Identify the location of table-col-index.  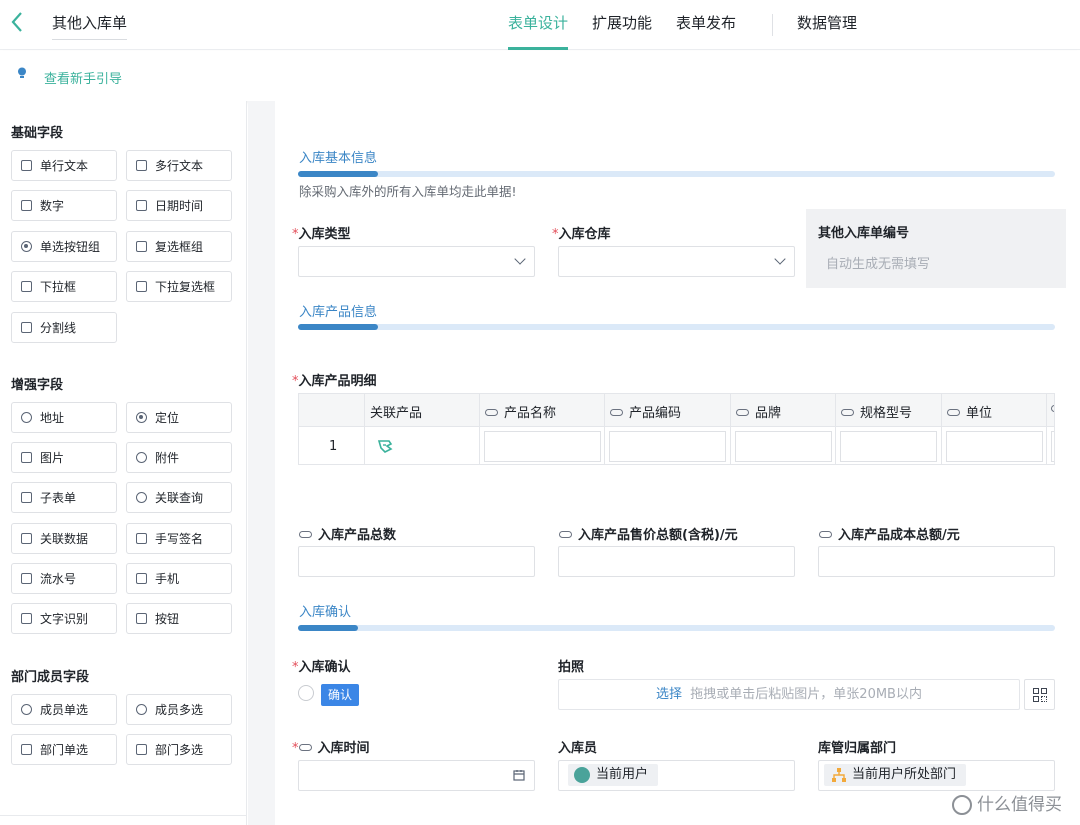
(332, 429).